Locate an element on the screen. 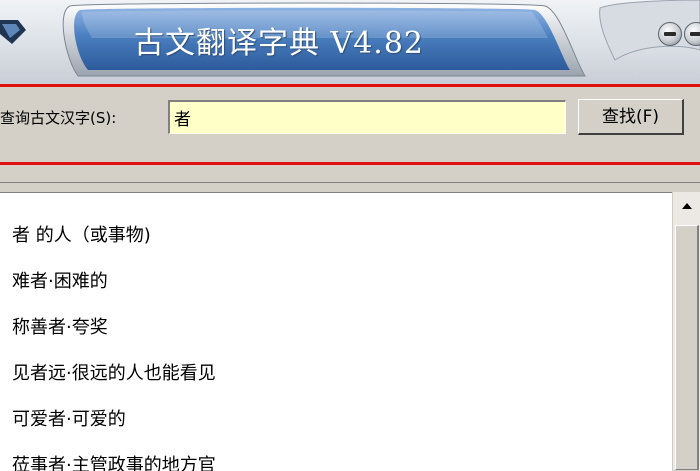 This screenshot has width=700, height=471. scroll-up-button is located at coordinates (686, 207).